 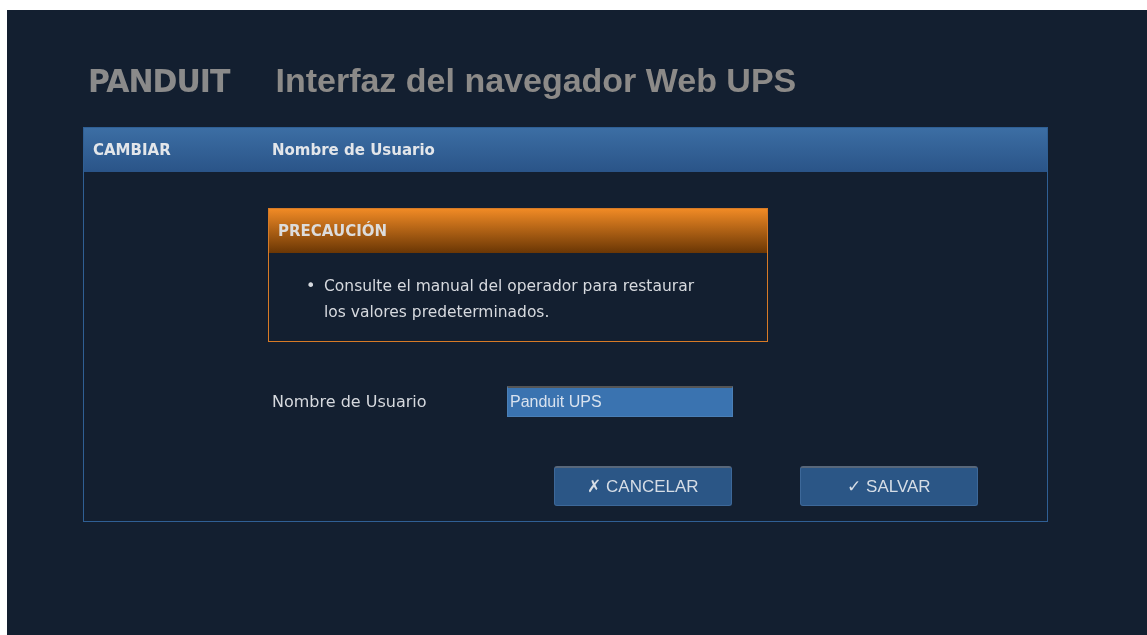 What do you see at coordinates (350, 401) in the screenshot?
I see `field-label: Nombre de Usuario` at bounding box center [350, 401].